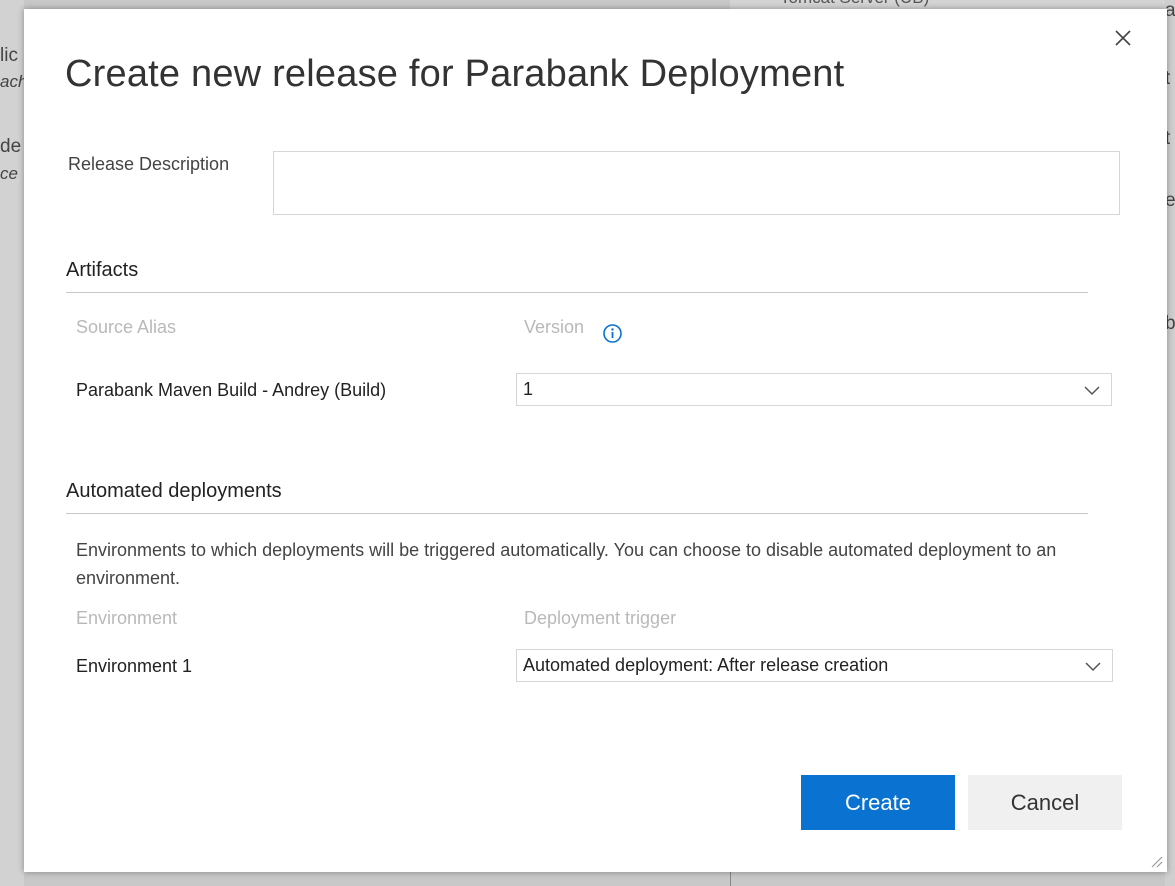  I want to click on artifact-version-dropdown: 1, so click(814, 389).